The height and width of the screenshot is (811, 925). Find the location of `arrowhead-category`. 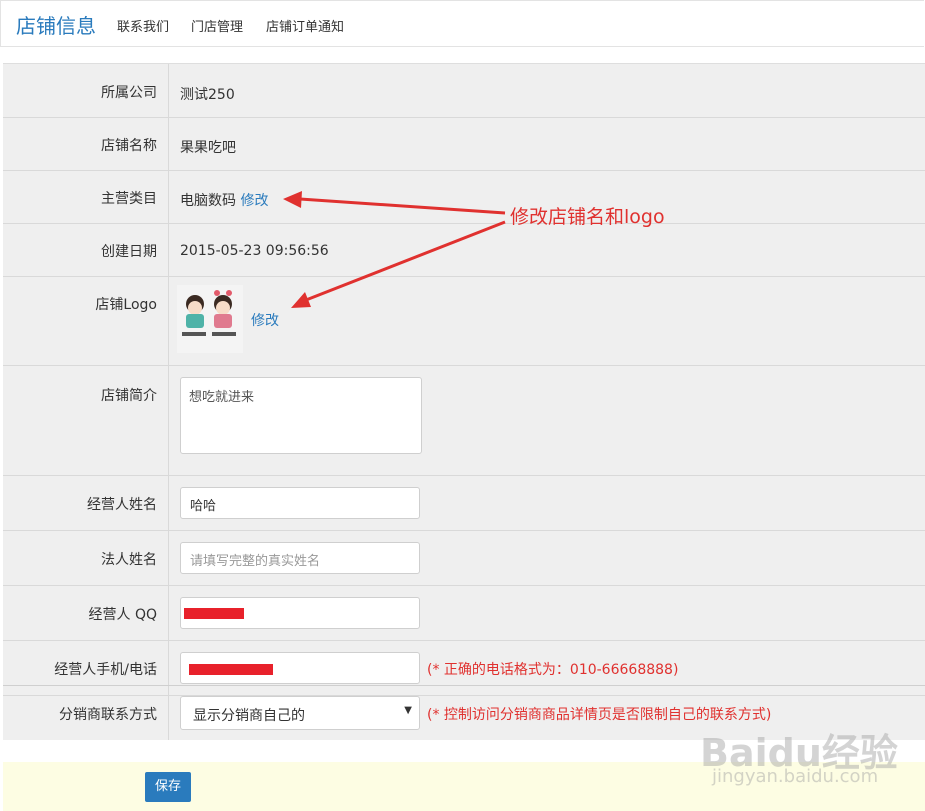

arrowhead-category is located at coordinates (292, 199).